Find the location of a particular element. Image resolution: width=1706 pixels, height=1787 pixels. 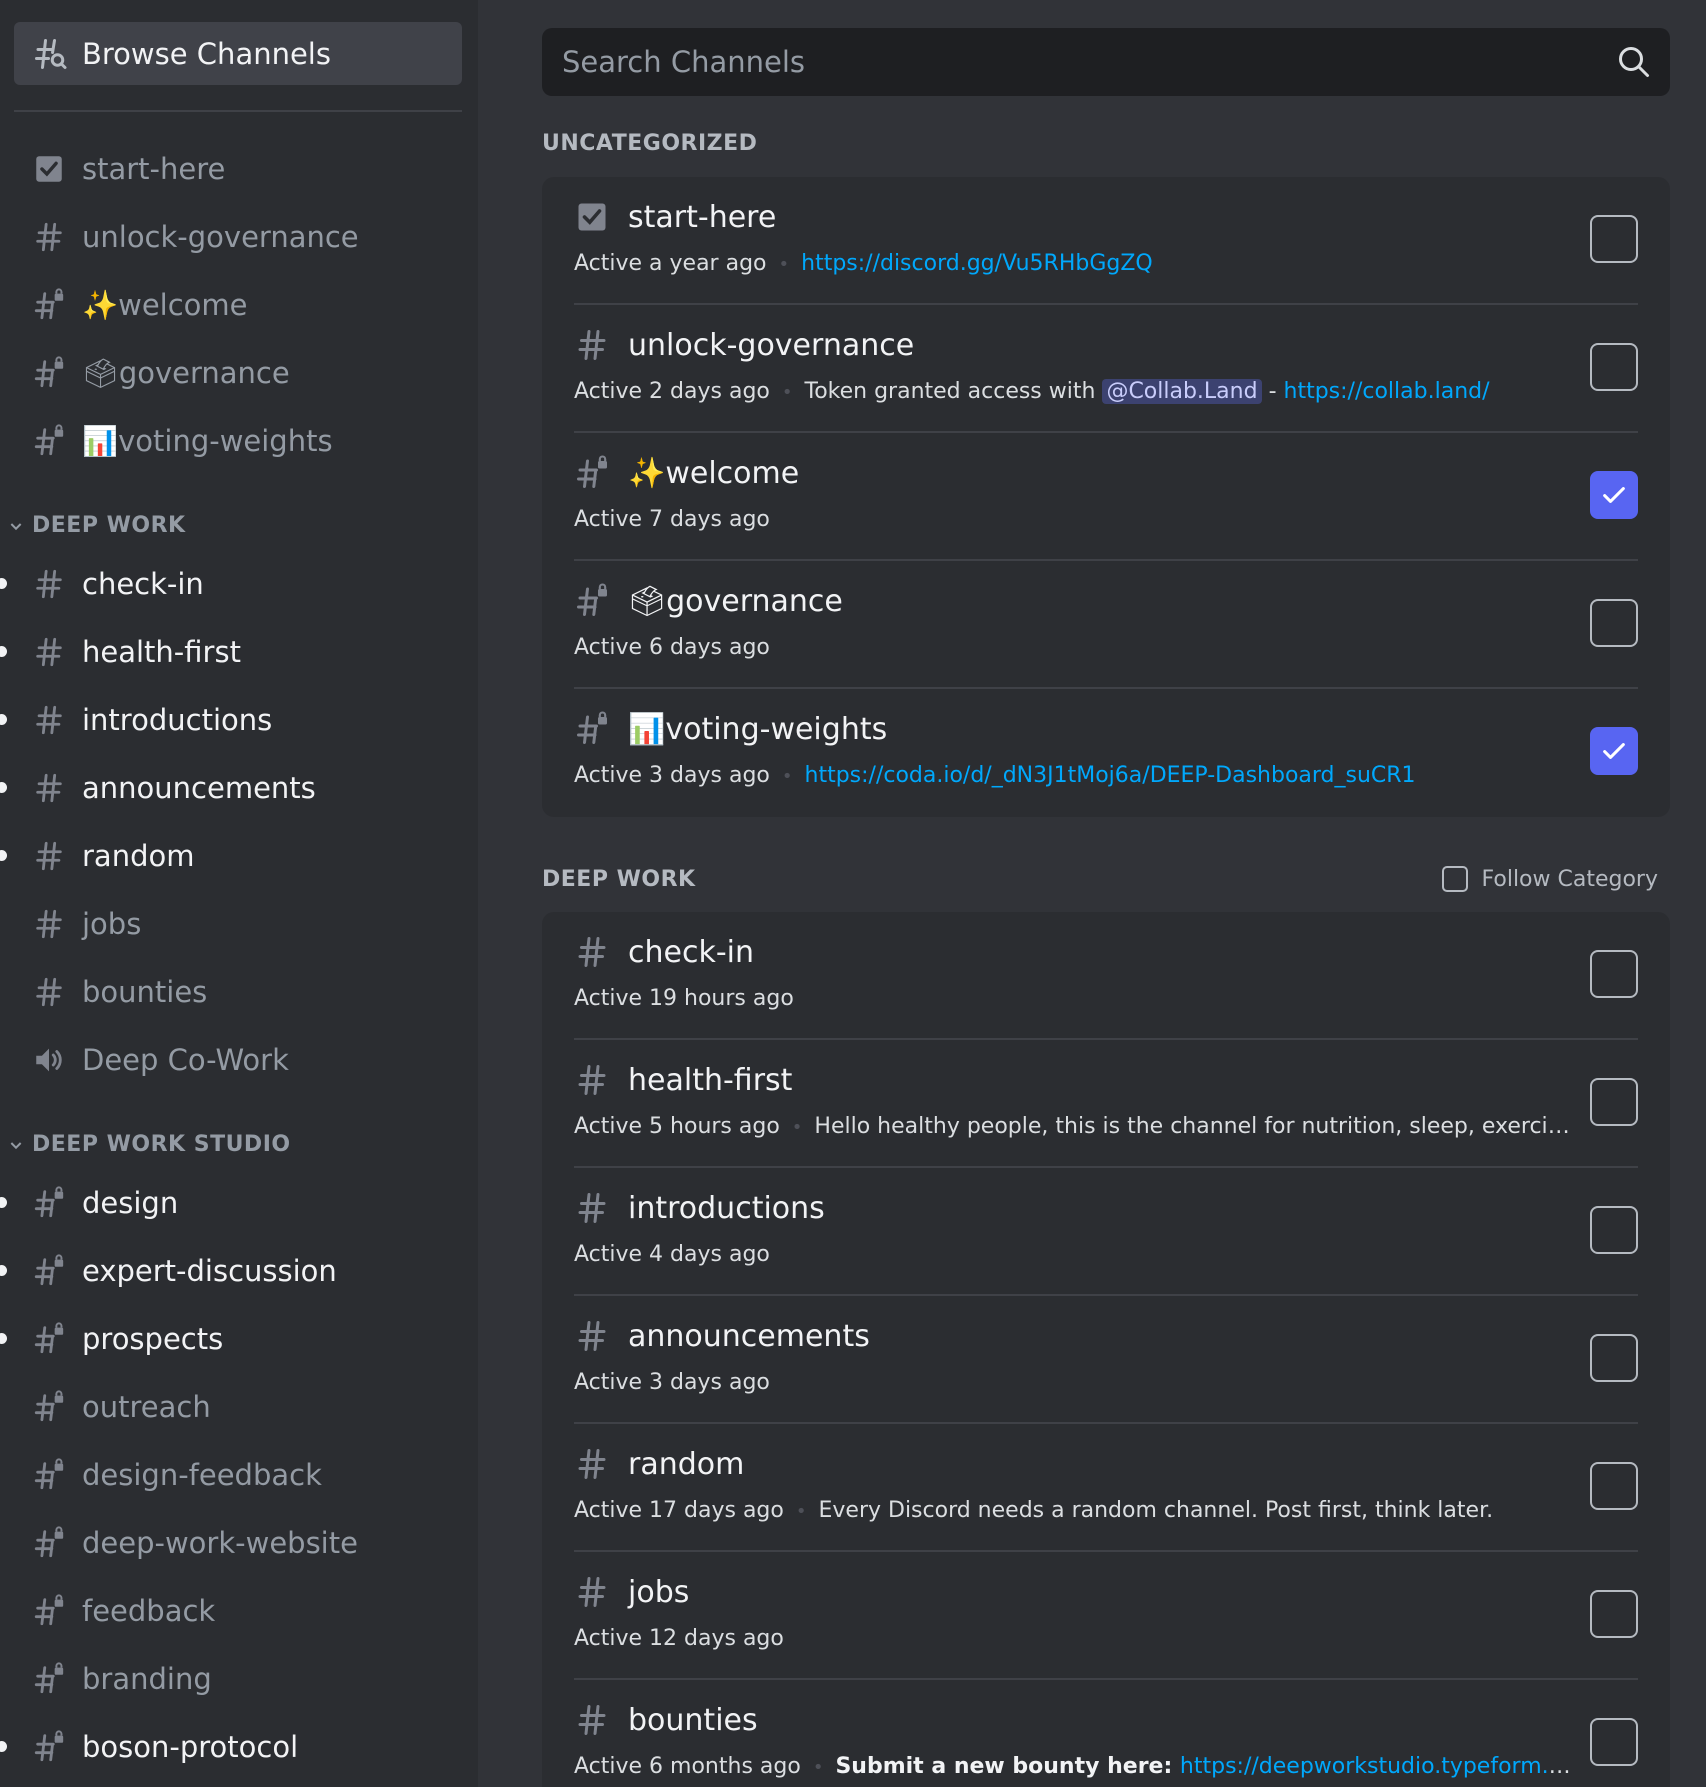

channel-row: 🗳governance Active 6 days ago is located at coordinates (1106, 625).